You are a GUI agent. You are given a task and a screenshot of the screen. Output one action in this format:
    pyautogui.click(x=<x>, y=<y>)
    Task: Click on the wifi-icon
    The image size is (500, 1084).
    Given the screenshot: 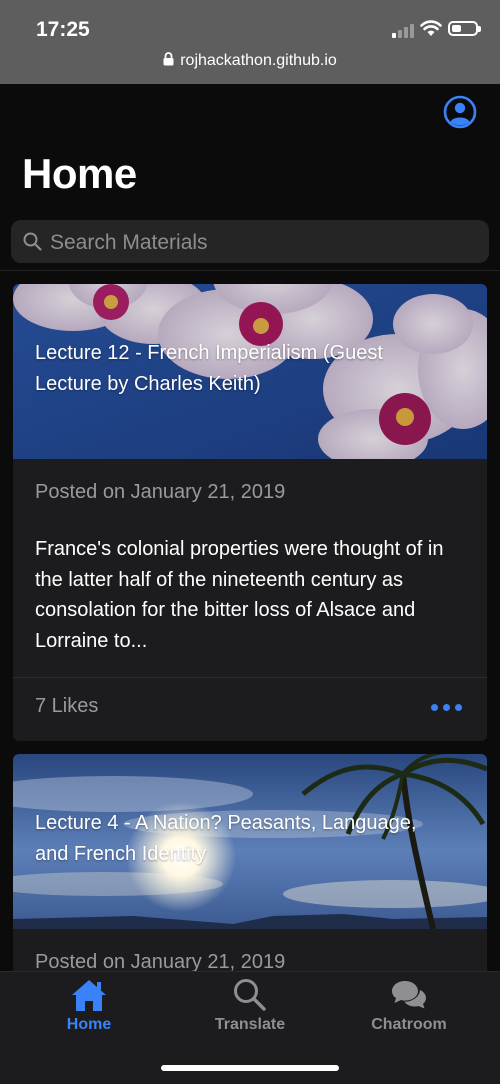 What is the action you would take?
    pyautogui.click(x=431, y=28)
    